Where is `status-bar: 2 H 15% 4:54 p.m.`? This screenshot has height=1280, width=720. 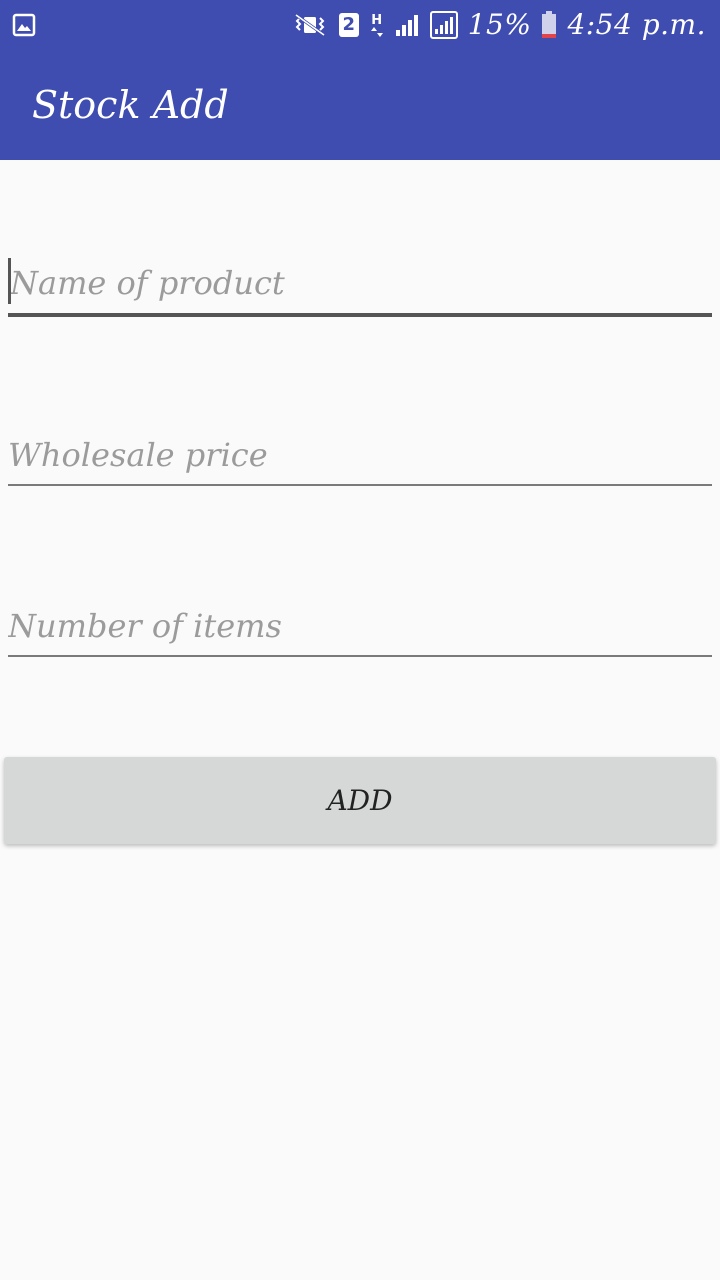 status-bar: 2 H 15% 4:54 p.m. is located at coordinates (360, 25).